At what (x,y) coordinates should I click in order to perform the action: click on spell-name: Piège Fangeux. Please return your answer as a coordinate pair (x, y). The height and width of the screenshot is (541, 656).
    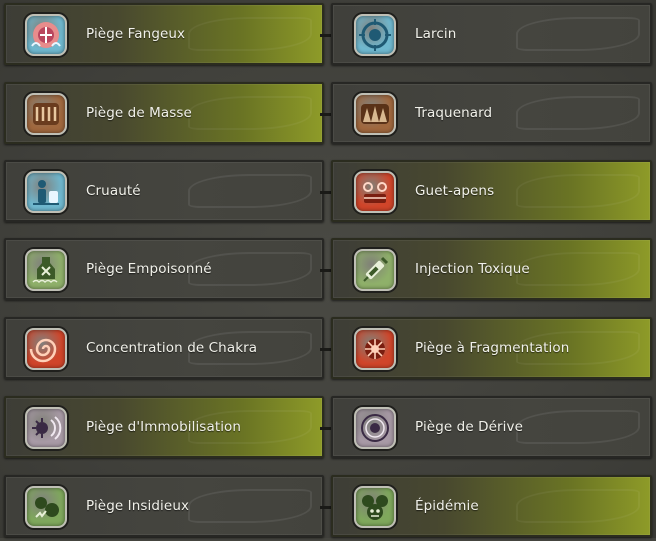
    Looking at the image, I should click on (136, 34).